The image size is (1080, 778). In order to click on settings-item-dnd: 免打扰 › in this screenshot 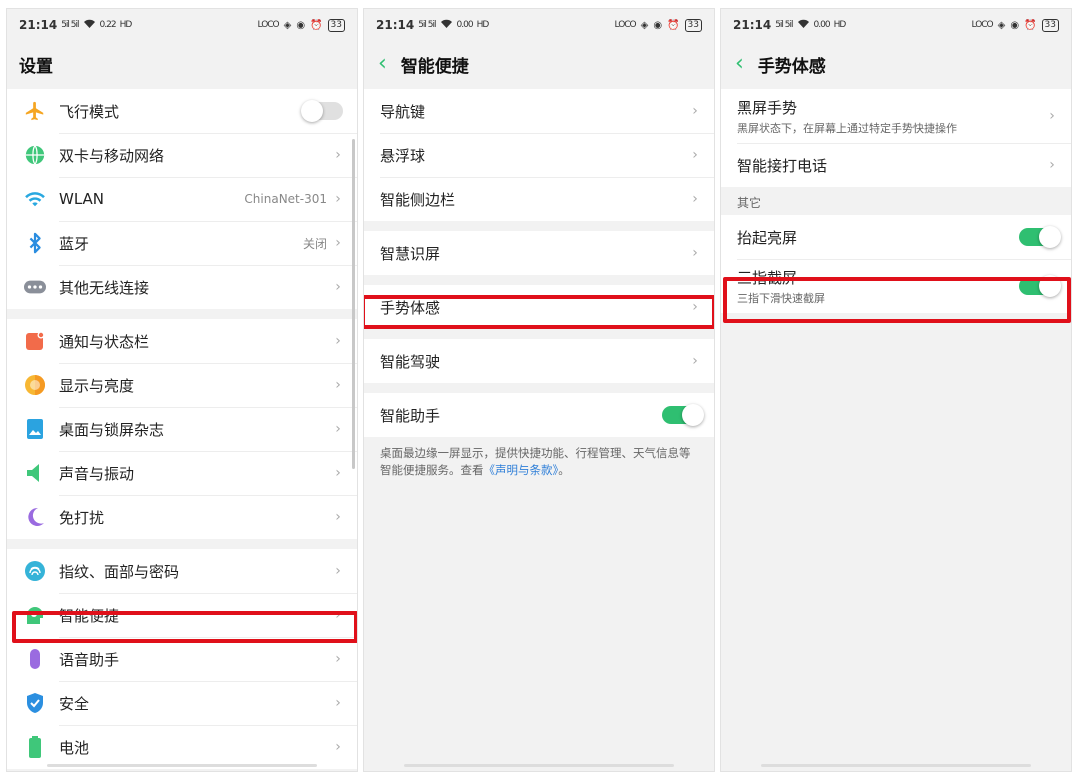, I will do `click(182, 517)`.